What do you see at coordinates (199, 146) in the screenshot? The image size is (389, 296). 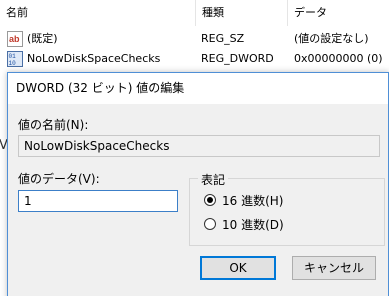 I see `value-name-field: NoLowDiskSpaceChecks` at bounding box center [199, 146].